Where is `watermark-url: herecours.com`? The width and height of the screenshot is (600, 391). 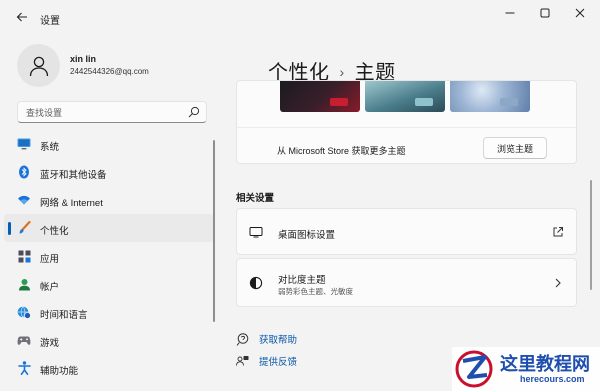 watermark-url: herecours.com is located at coordinates (552, 379).